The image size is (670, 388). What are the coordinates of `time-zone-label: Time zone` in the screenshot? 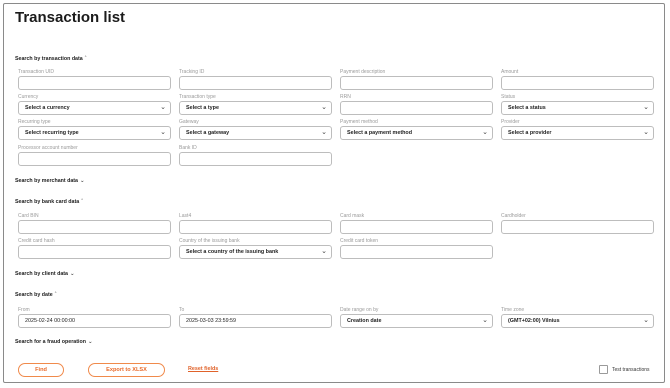 It's located at (513, 310).